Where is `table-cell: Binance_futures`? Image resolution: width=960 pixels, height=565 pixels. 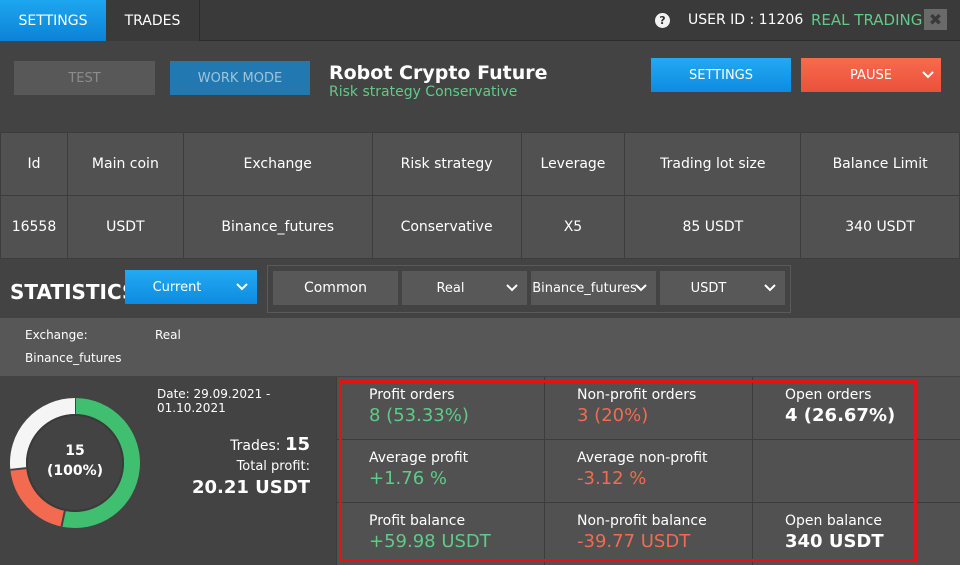 table-cell: Binance_futures is located at coordinates (277, 227).